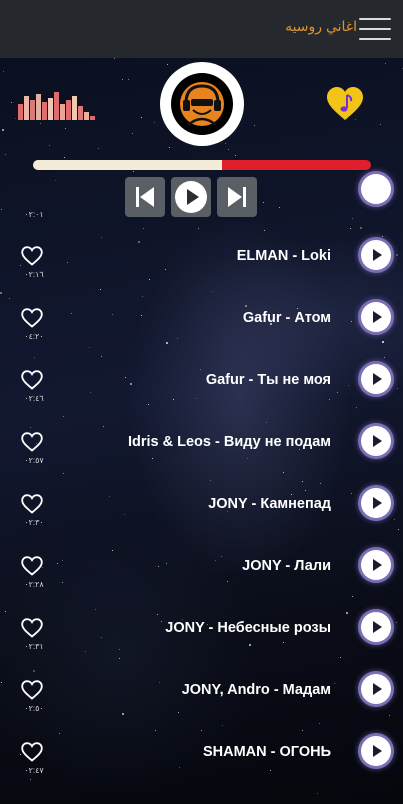  I want to click on skip-next-icon, so click(237, 197).